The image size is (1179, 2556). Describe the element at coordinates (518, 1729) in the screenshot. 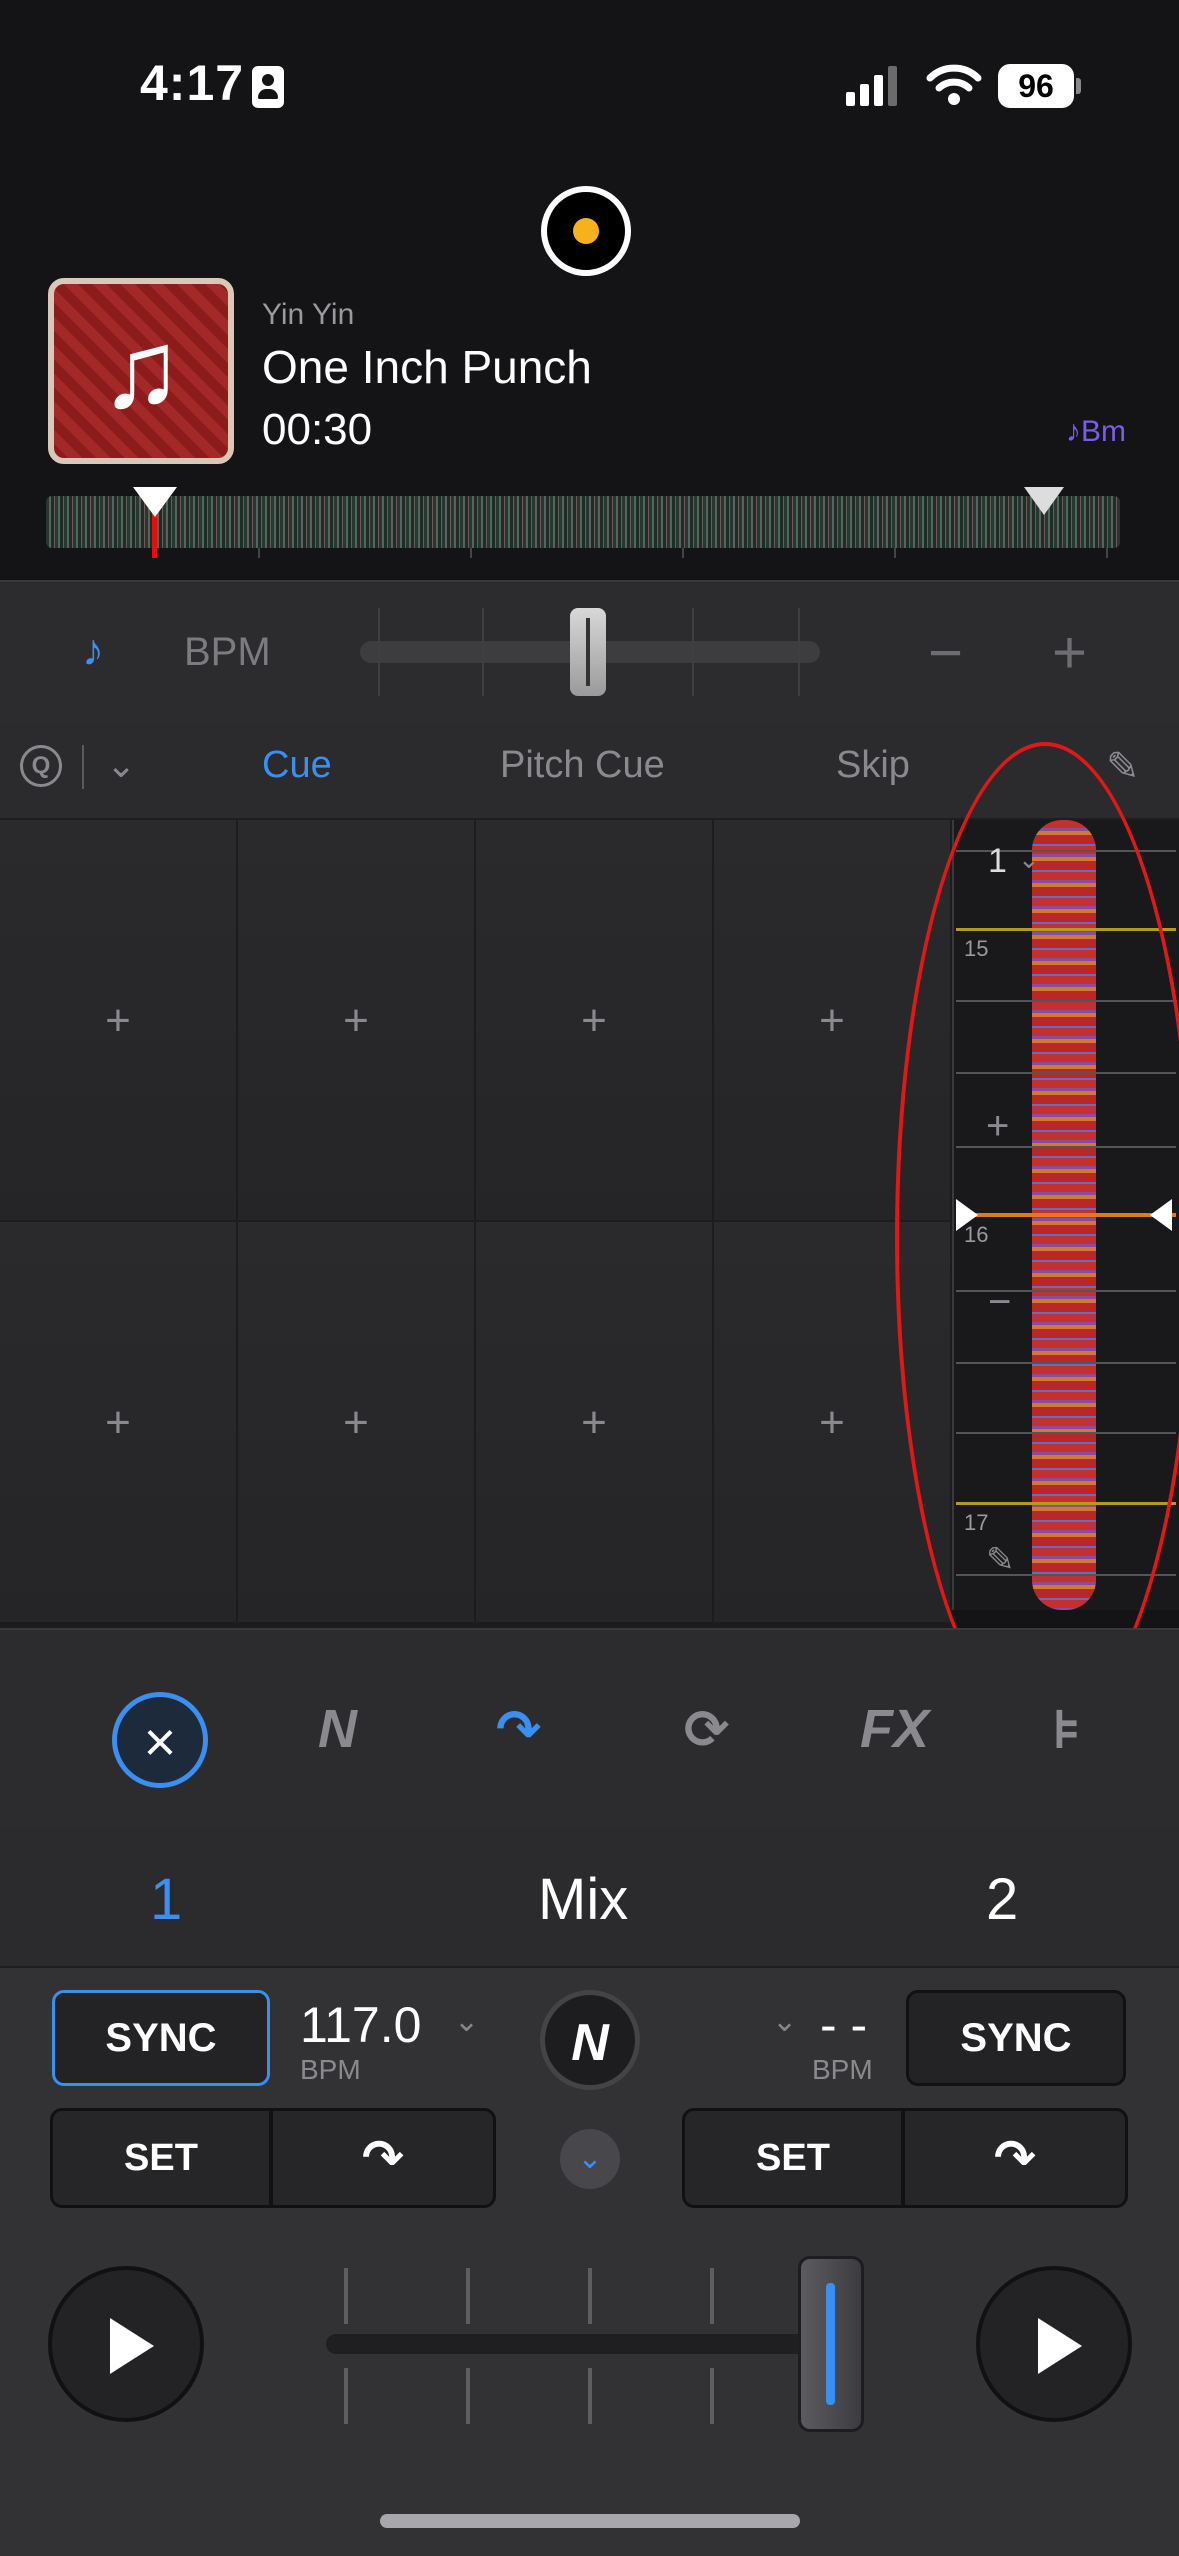

I see `skip-cue-icon: ↷` at that location.